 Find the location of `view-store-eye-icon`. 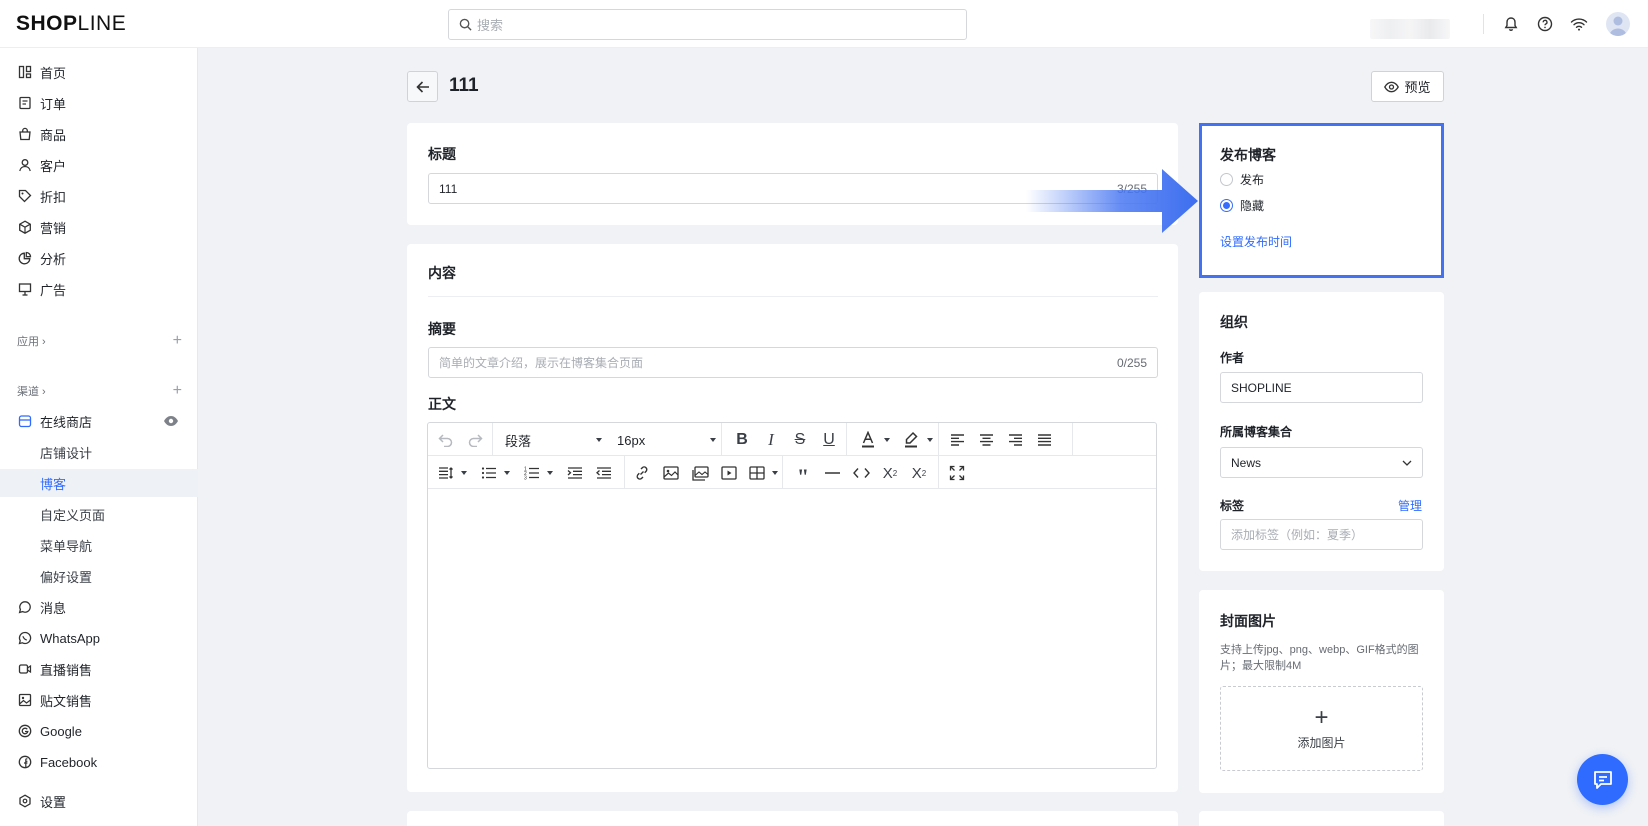

view-store-eye-icon is located at coordinates (171, 422).